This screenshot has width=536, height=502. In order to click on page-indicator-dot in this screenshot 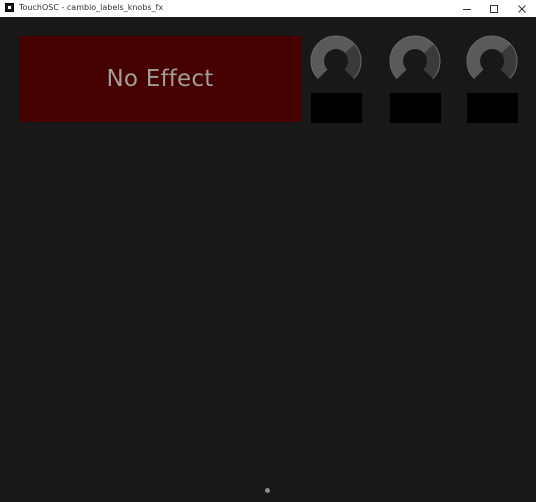, I will do `click(267, 490)`.